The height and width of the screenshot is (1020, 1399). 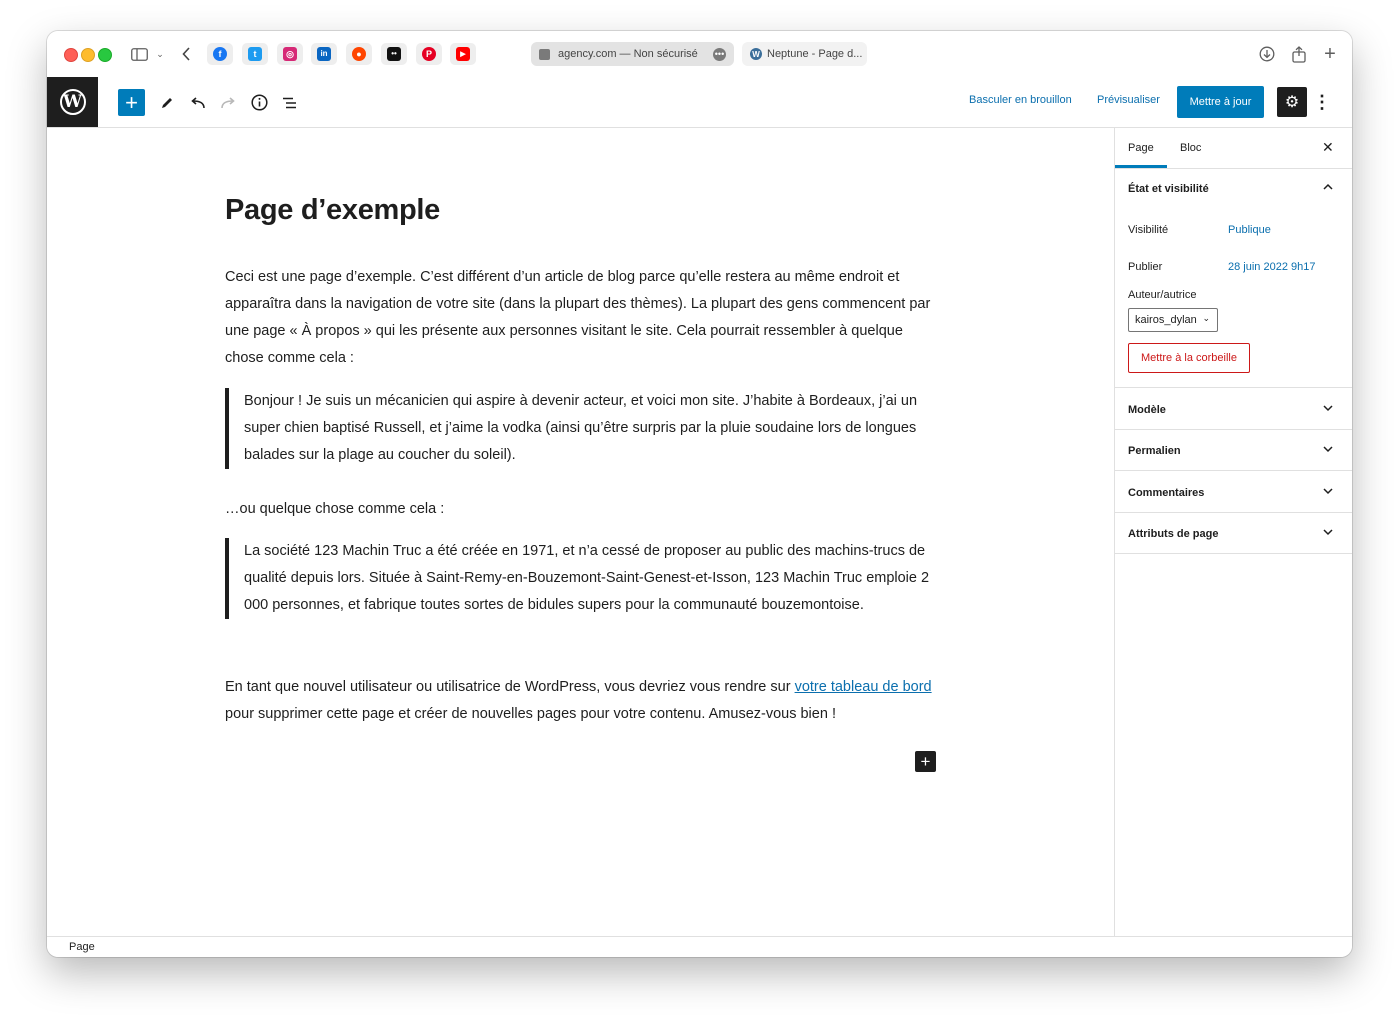 What do you see at coordinates (1299, 54) in the screenshot?
I see `share-icon` at bounding box center [1299, 54].